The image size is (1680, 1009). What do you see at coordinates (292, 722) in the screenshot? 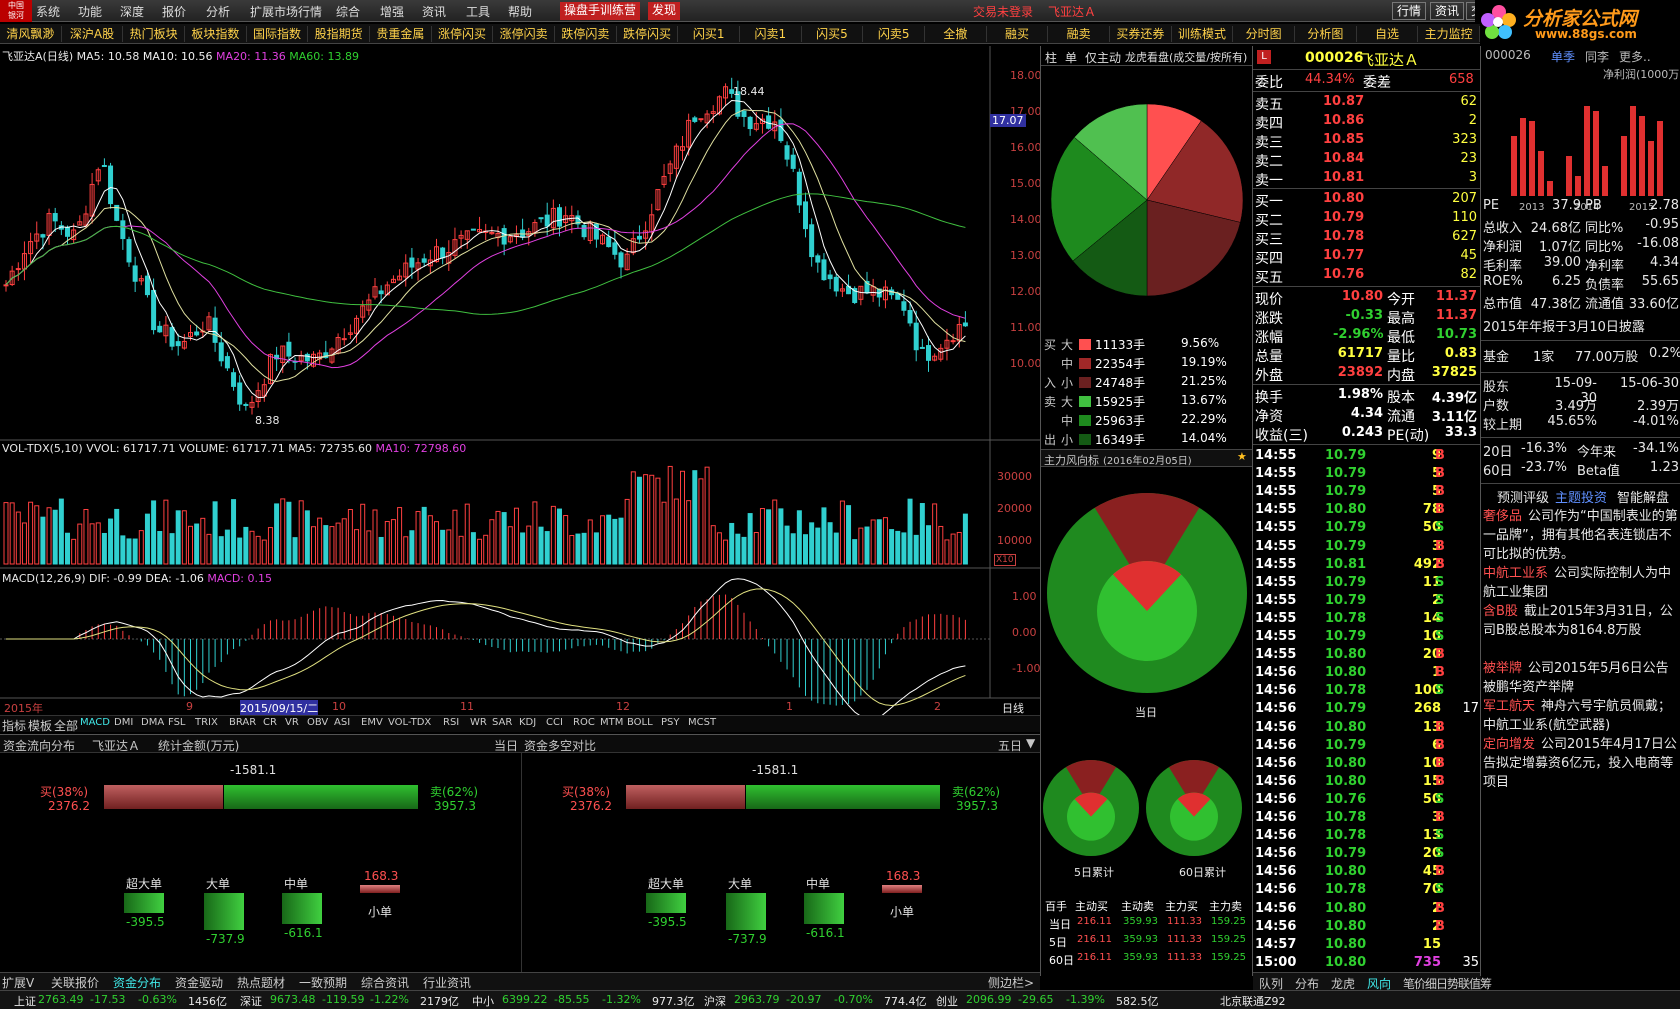
I see `indicator-tab-10: VR` at bounding box center [292, 722].